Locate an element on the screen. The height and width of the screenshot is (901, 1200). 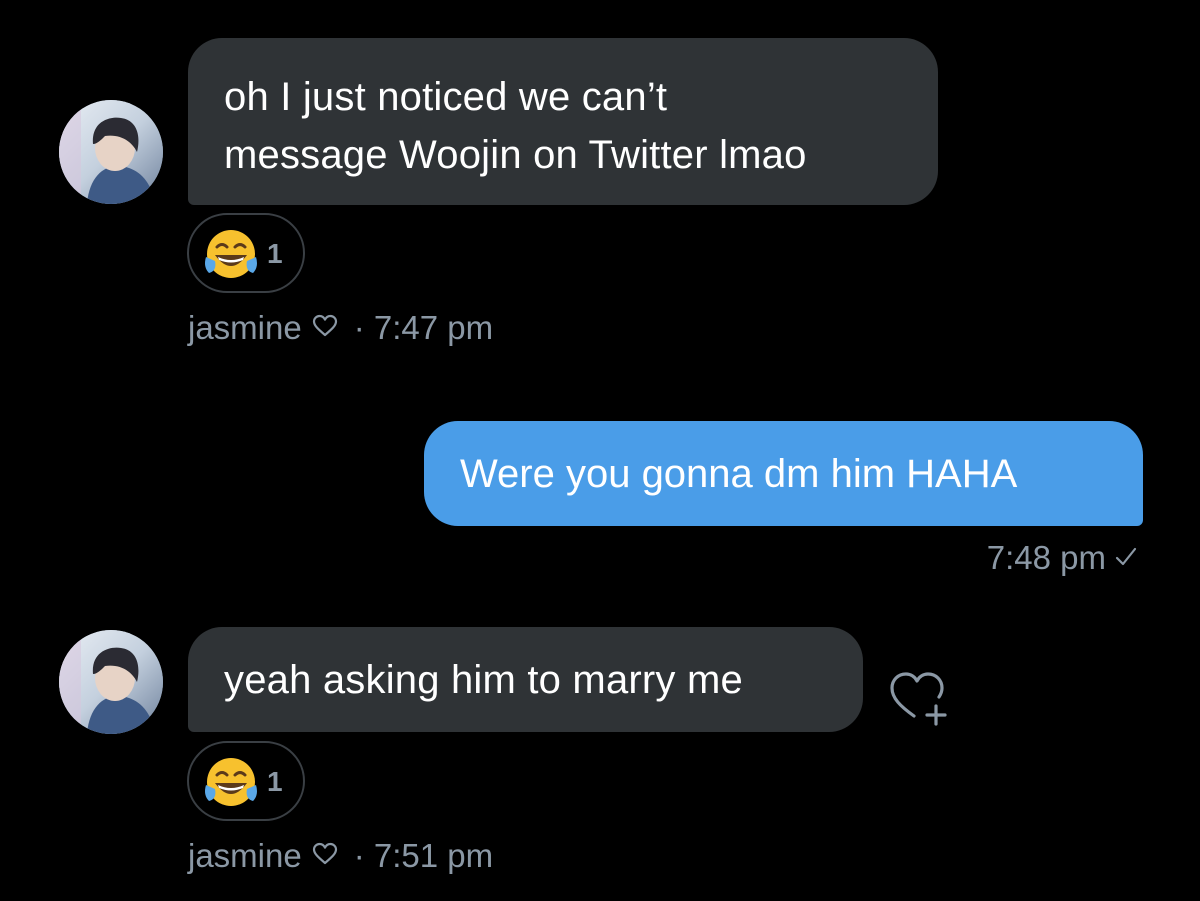
sent-message-bubble: Were you gonna dm him HAHA is located at coordinates (783, 473).